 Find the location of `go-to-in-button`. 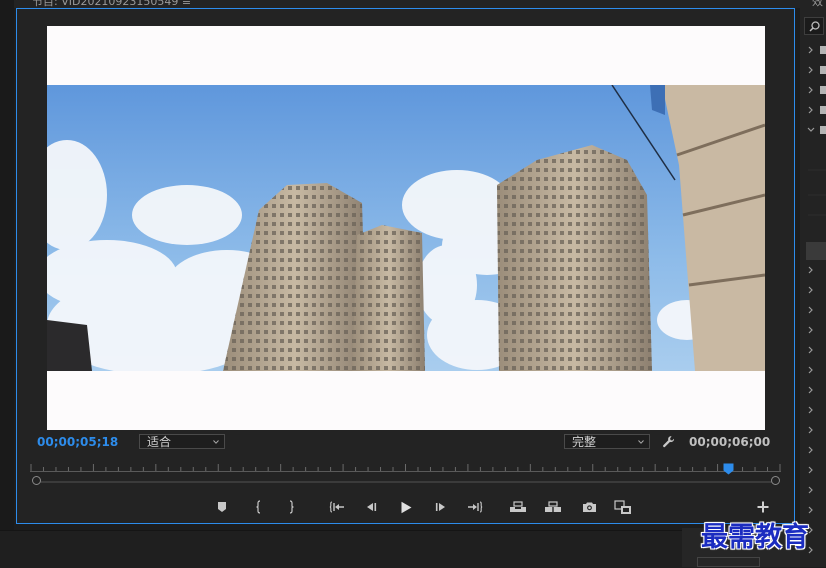

go-to-in-button is located at coordinates (337, 507).